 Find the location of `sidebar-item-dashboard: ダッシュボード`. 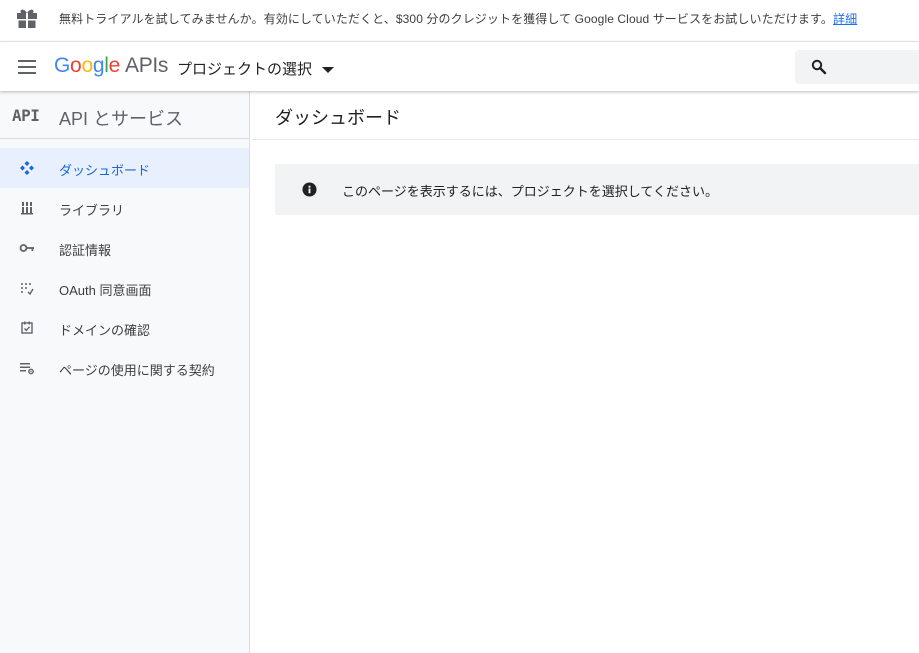

sidebar-item-dashboard: ダッシュボード is located at coordinates (124, 168).